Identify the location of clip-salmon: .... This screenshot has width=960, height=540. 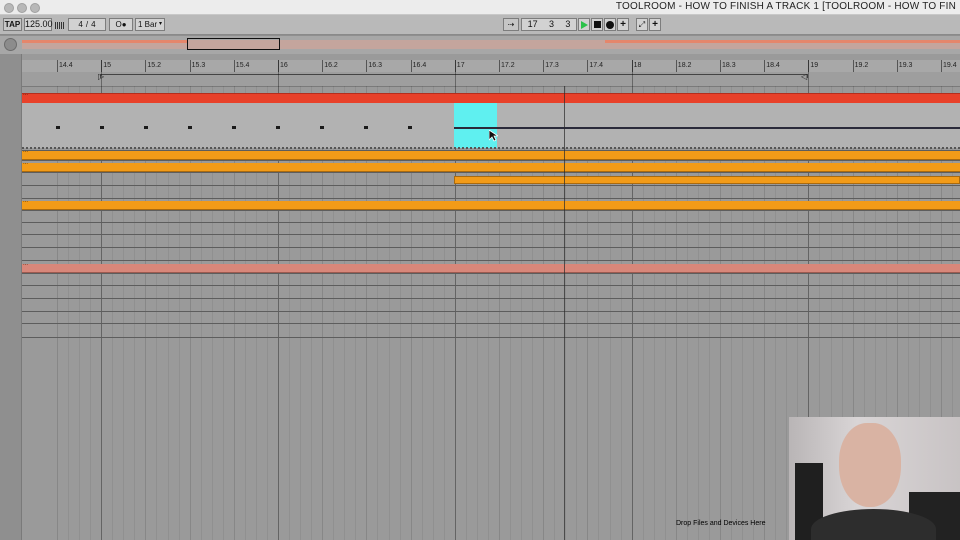
(491, 267).